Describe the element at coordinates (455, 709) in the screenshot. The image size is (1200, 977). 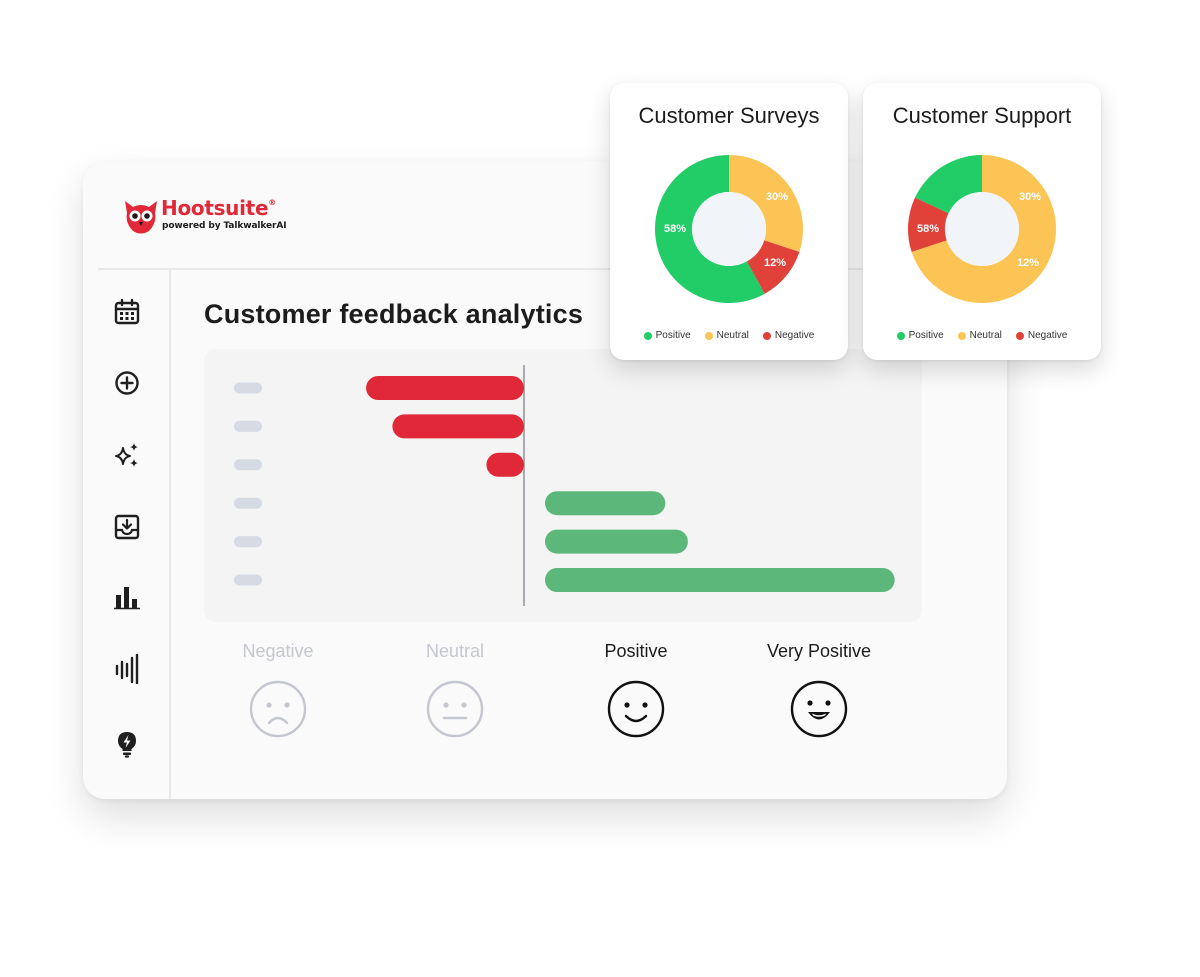
I see `neutral-face-icon` at that location.